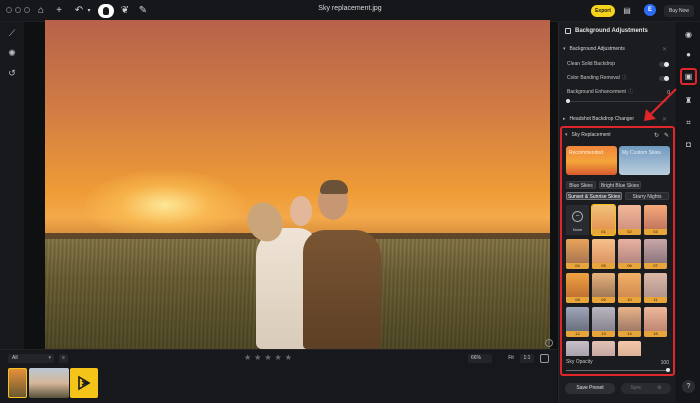 Image resolution: width=700 pixels, height=403 pixels. Describe the element at coordinates (616, 362) in the screenshot. I see `sky-opacity-row: Sky Opacity` at that location.